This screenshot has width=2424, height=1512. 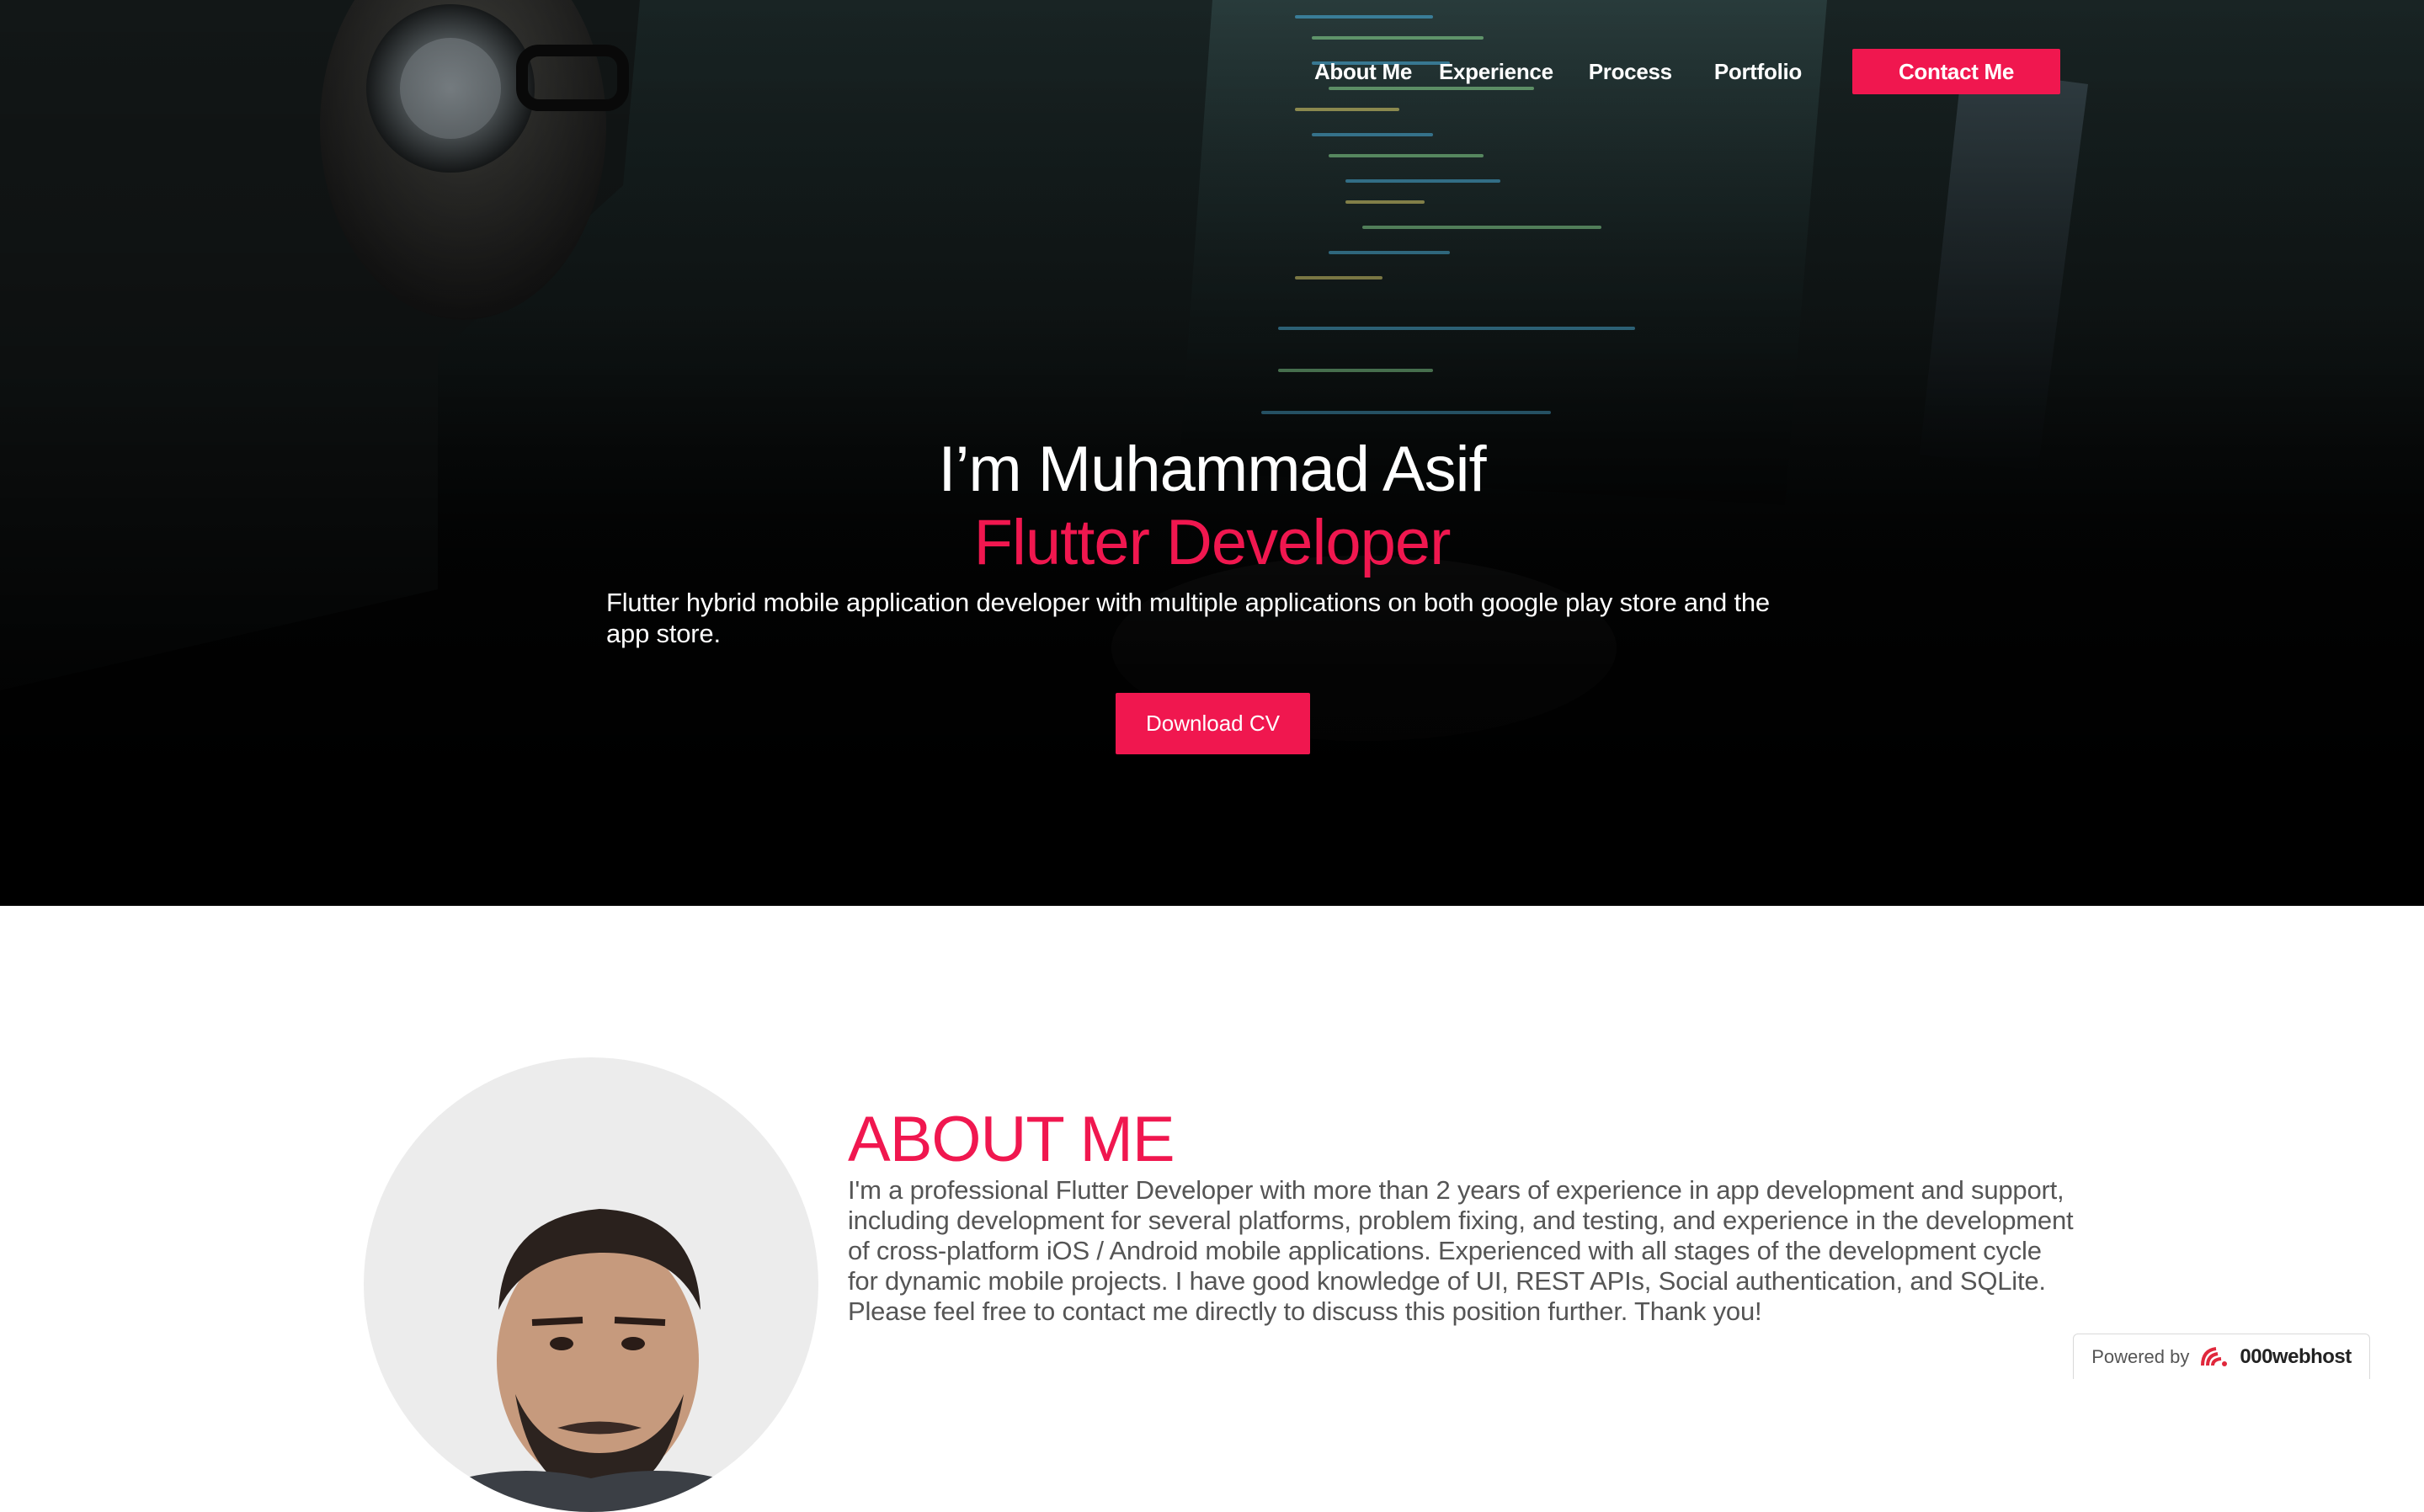 What do you see at coordinates (1212, 470) in the screenshot?
I see `hero-title: I’m Muhammad Asif` at bounding box center [1212, 470].